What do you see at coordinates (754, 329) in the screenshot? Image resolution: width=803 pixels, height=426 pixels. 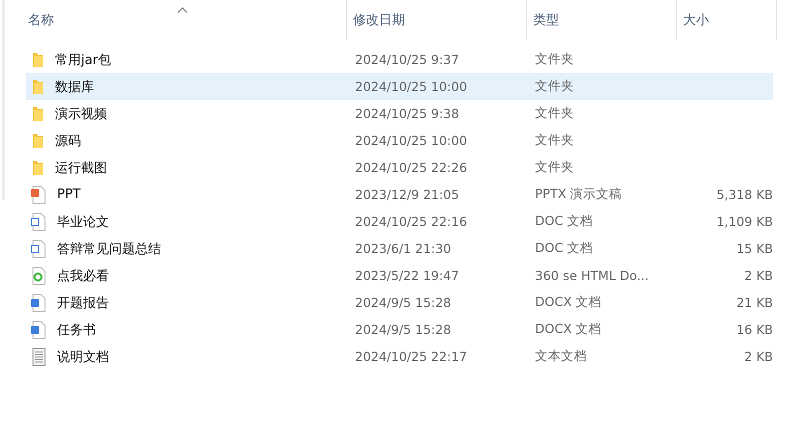 I see `file-size: 16 KB` at bounding box center [754, 329].